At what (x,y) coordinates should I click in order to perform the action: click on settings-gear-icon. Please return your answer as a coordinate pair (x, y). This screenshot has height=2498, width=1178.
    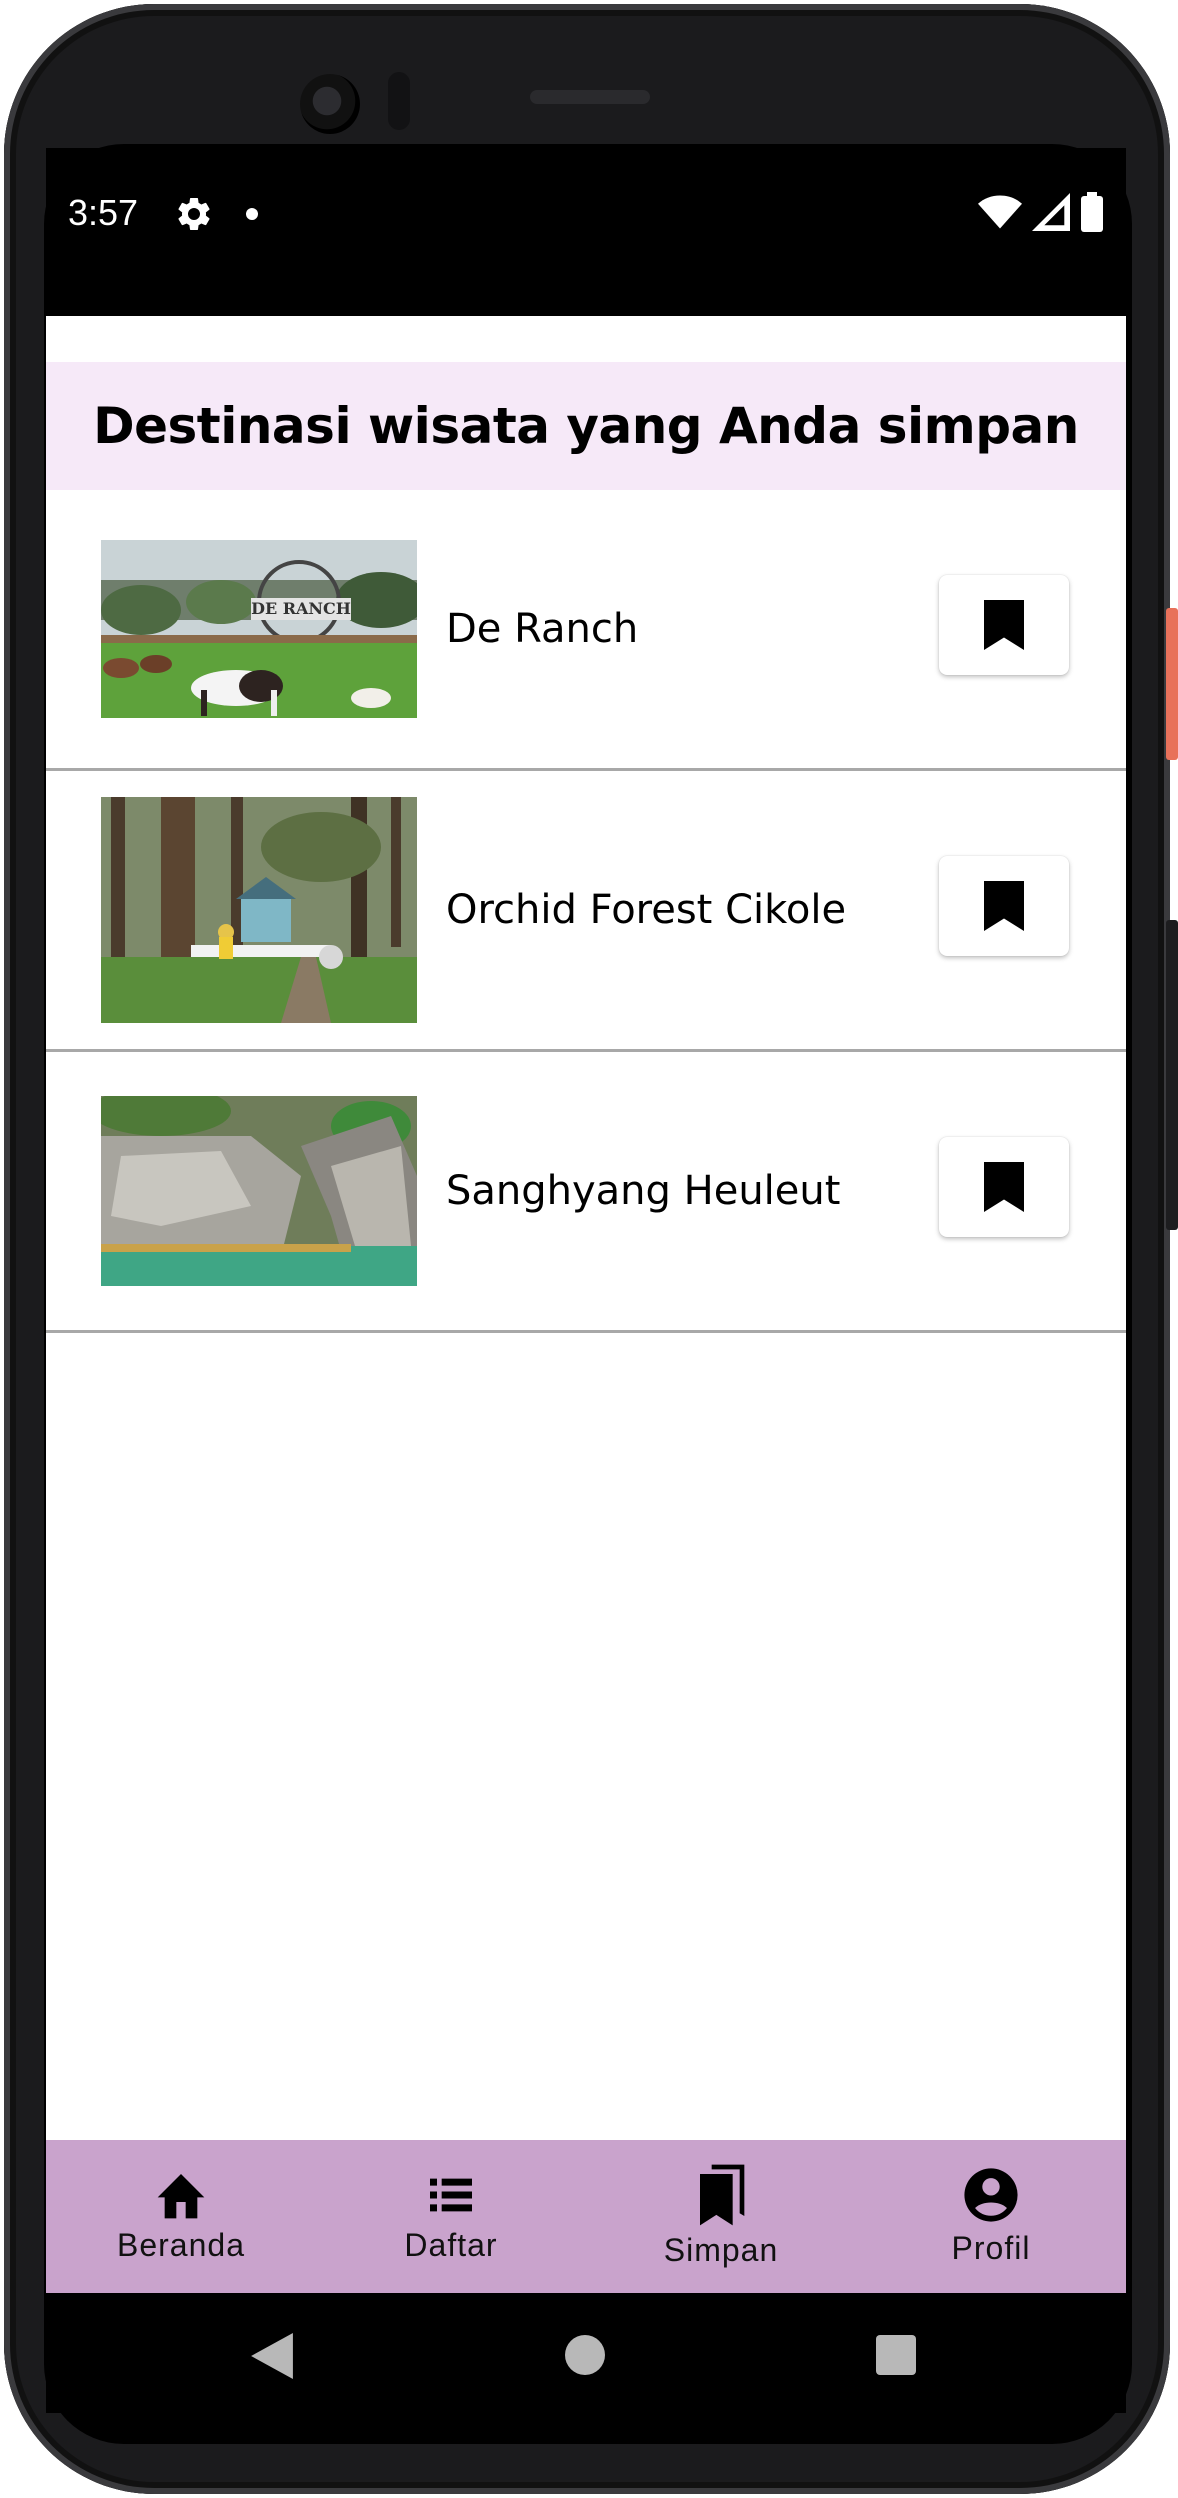
    Looking at the image, I should click on (194, 216).